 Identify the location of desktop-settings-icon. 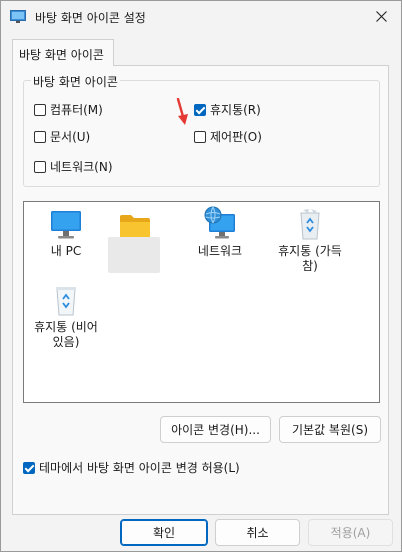
(18, 16).